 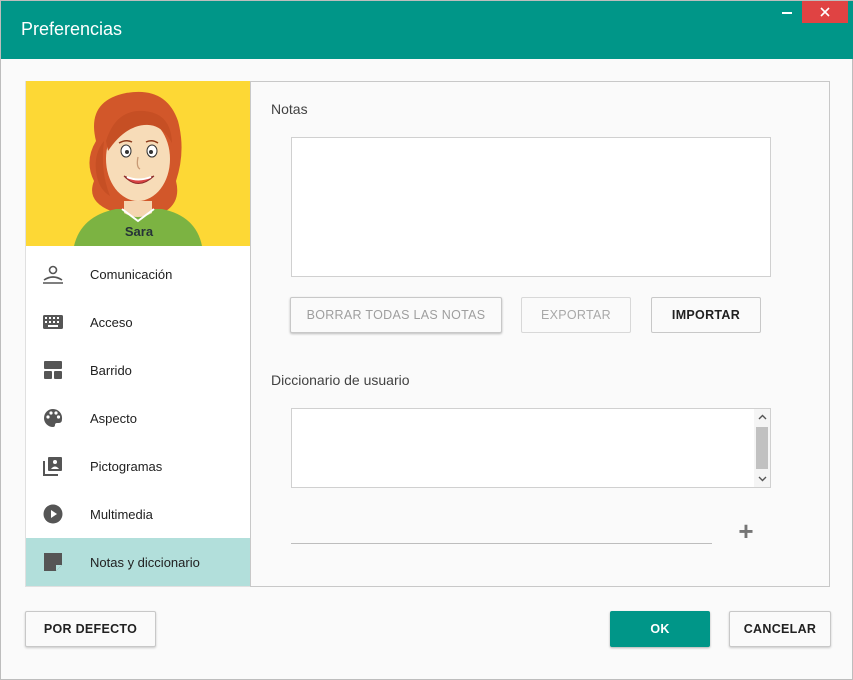 What do you see at coordinates (427, 30) in the screenshot?
I see `title-bar: Preferencias` at bounding box center [427, 30].